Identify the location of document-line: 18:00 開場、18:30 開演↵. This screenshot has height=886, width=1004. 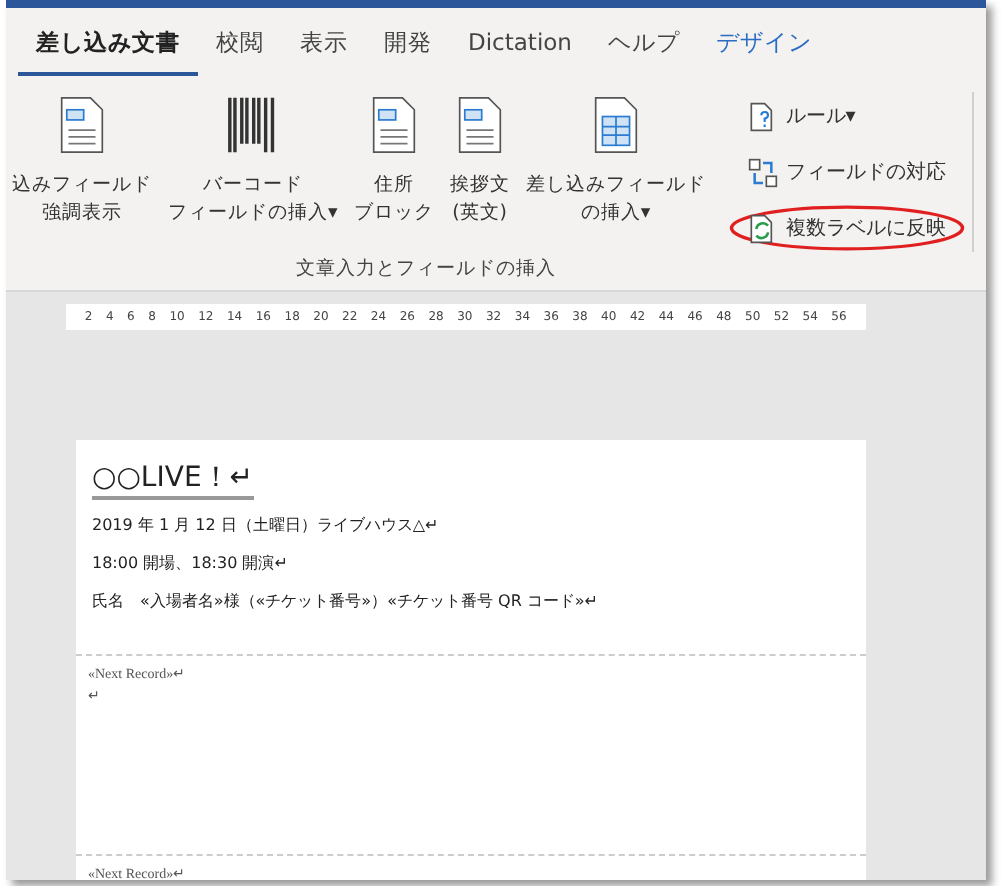
(191, 563).